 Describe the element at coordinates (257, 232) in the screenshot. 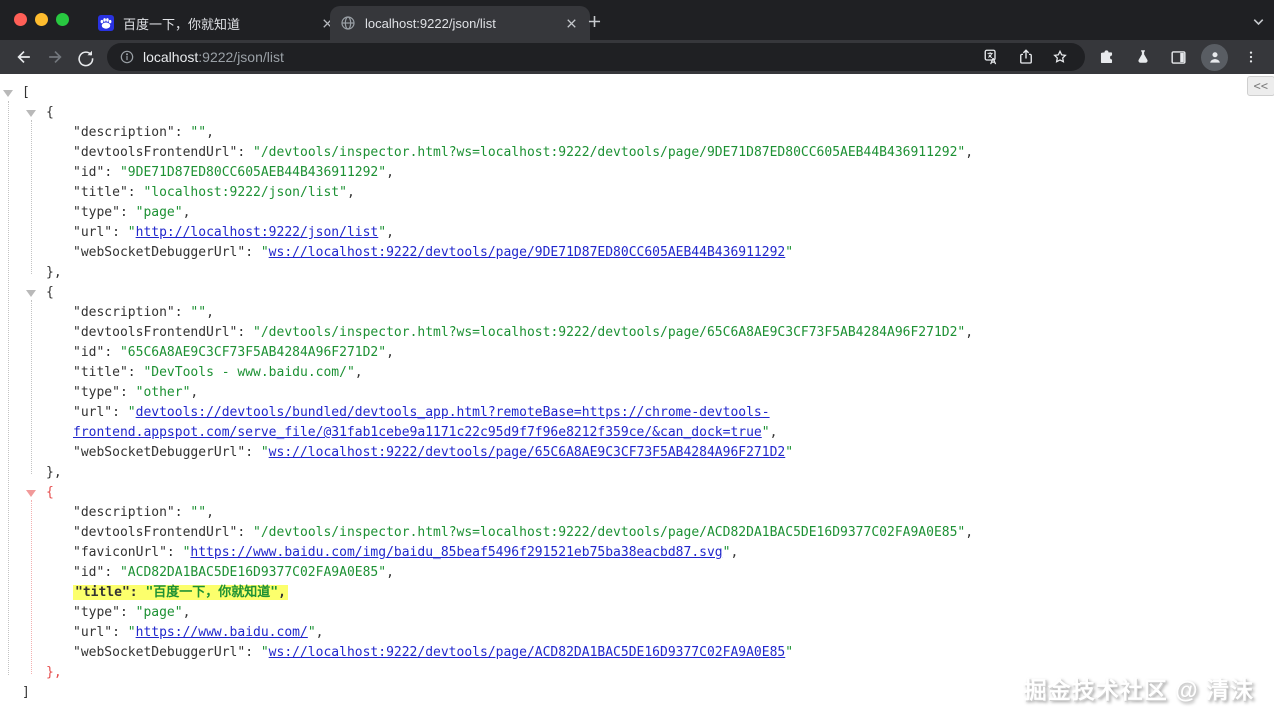

I see `json-url-link: http://localhost:9222/json/list` at that location.